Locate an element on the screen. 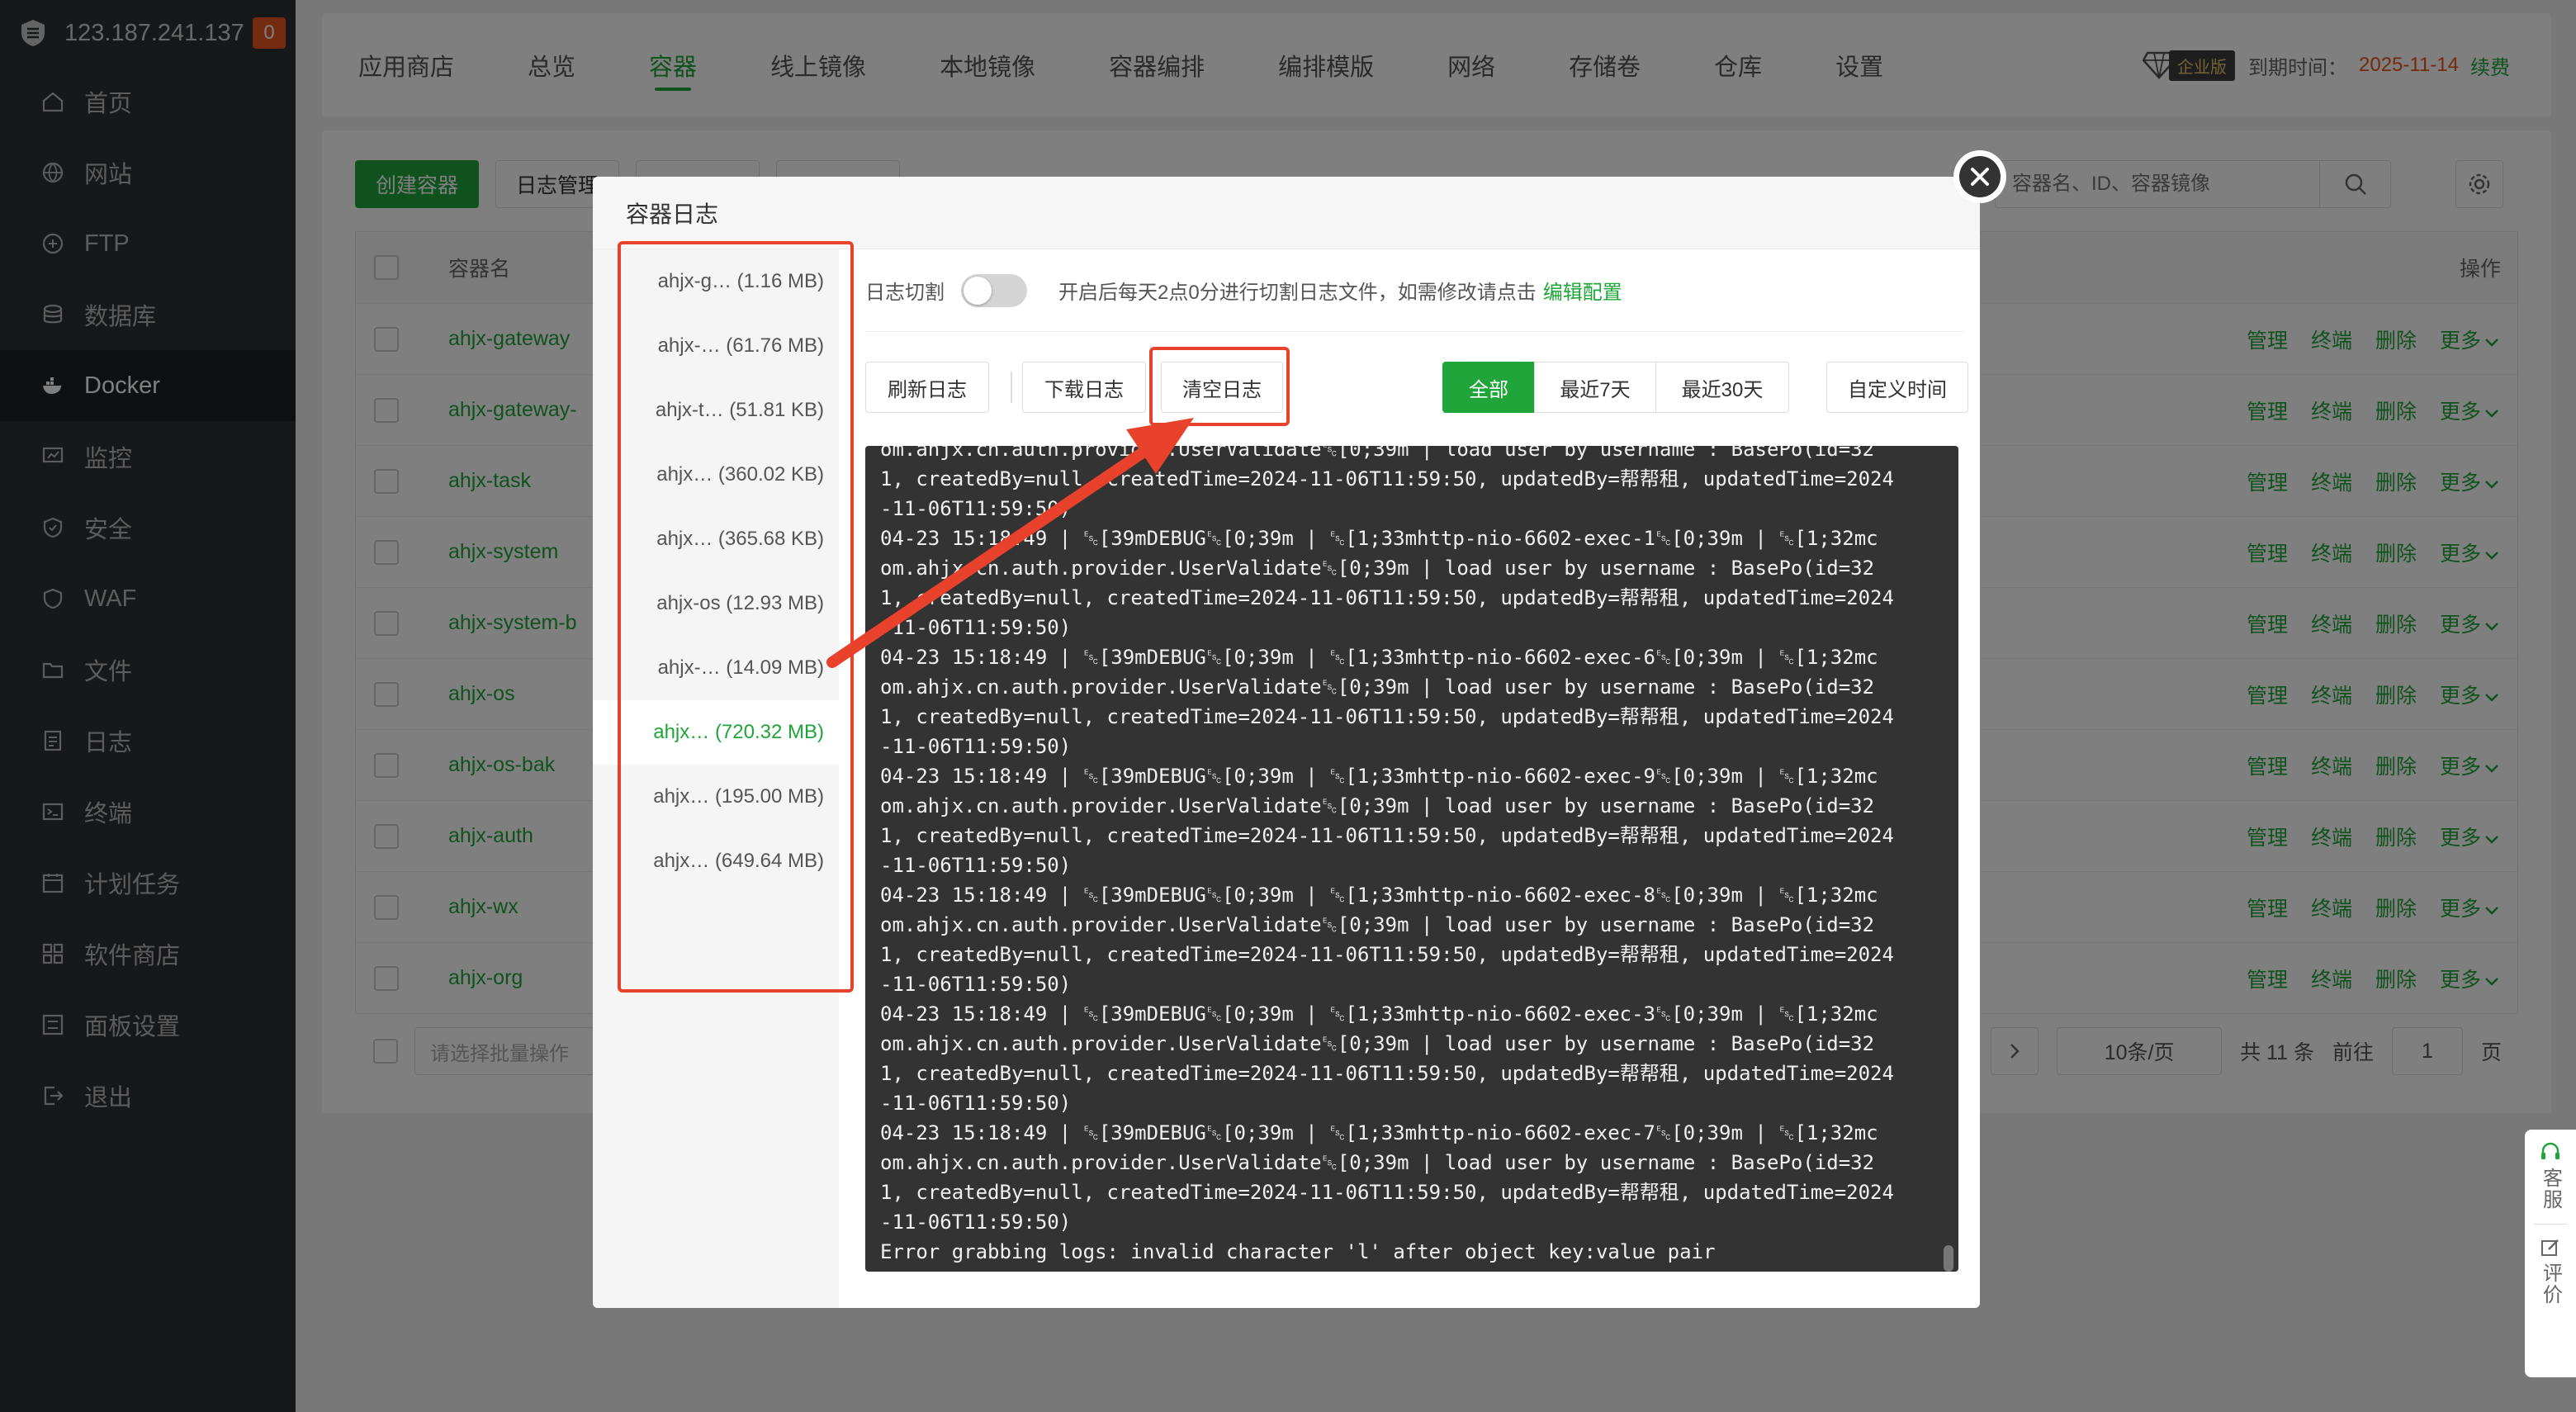  log-scrollbar is located at coordinates (1948, 1258).